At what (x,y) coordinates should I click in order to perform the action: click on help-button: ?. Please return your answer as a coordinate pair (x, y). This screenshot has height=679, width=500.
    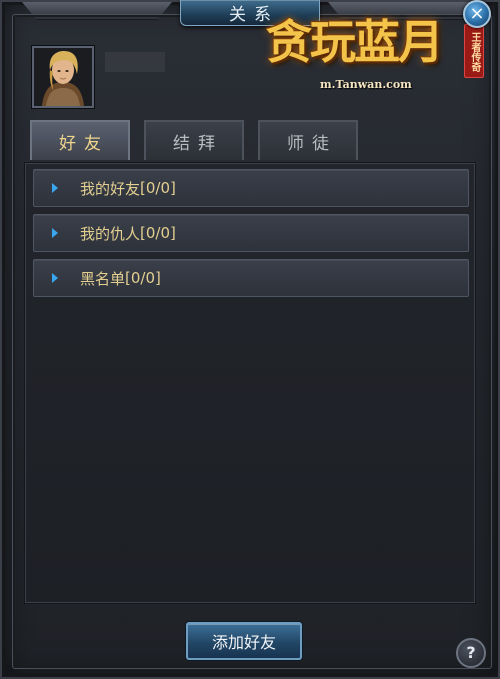
    Looking at the image, I should click on (471, 653).